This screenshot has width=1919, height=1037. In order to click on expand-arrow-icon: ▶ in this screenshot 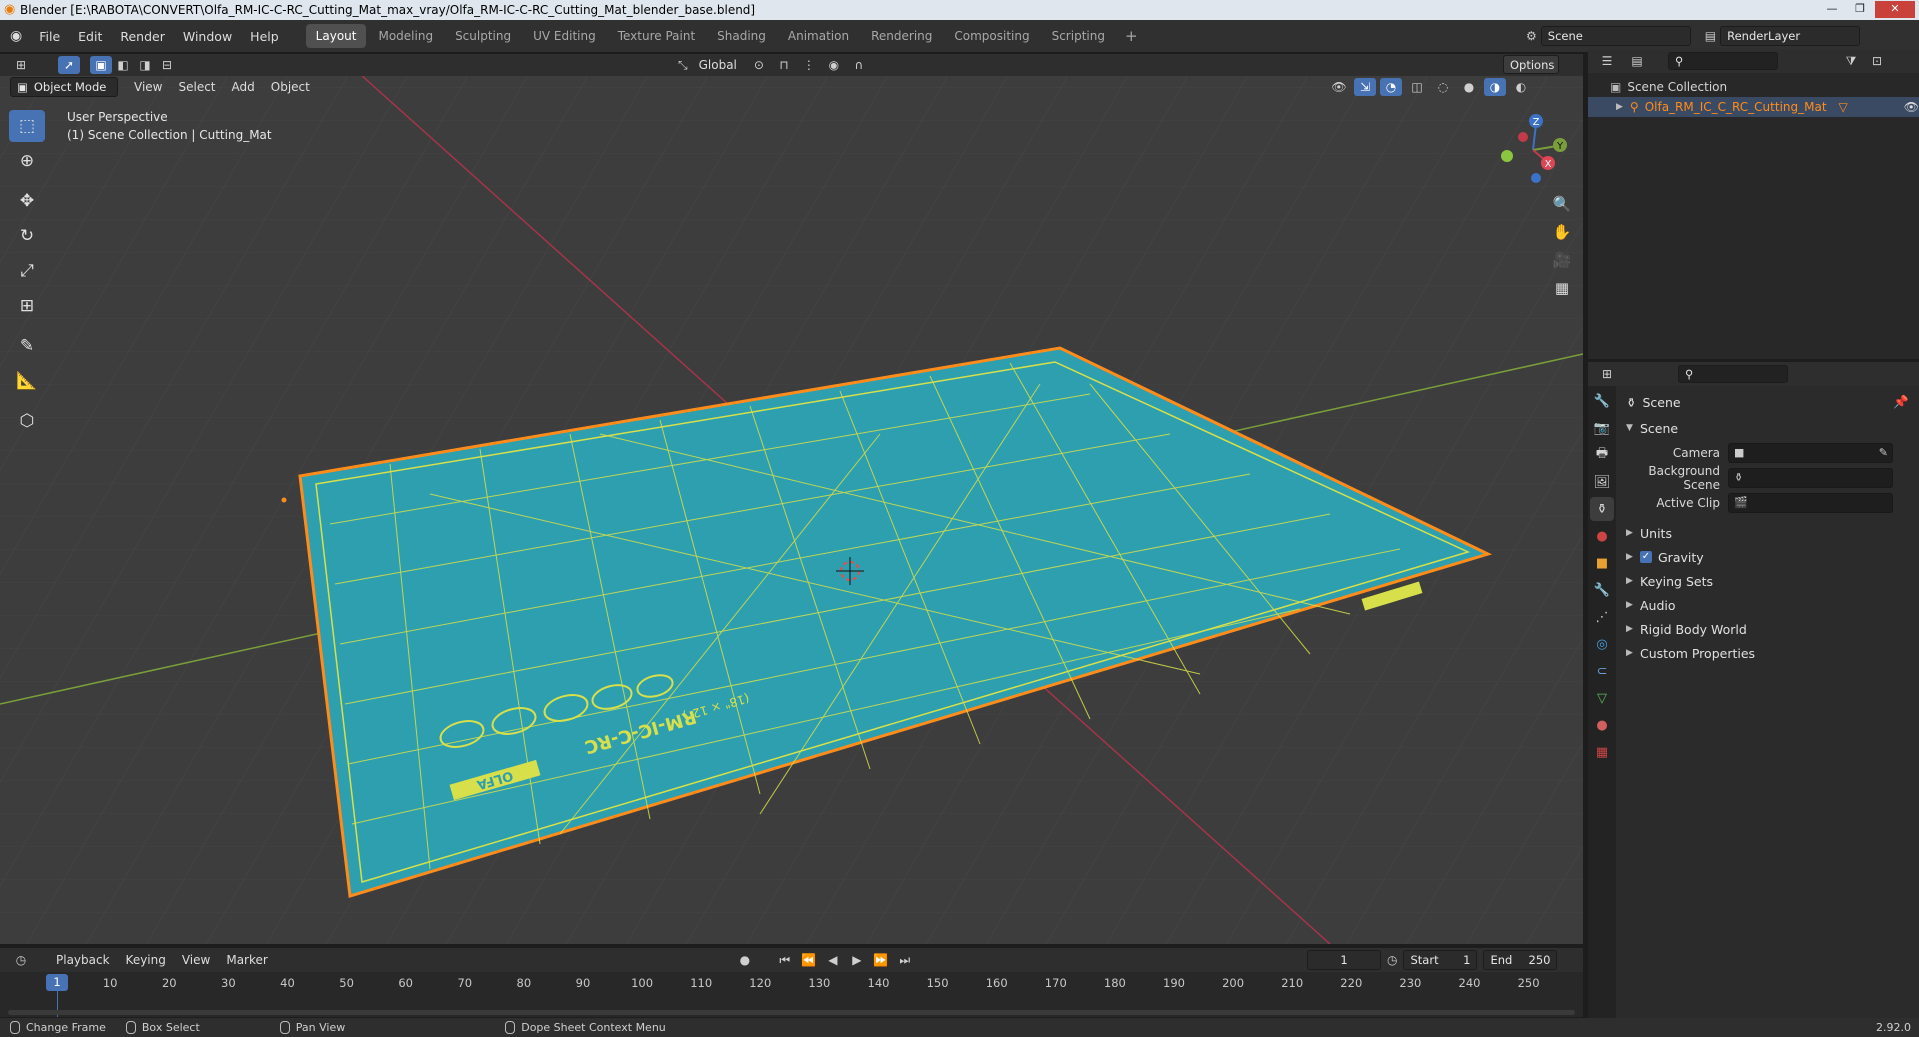, I will do `click(1623, 107)`.